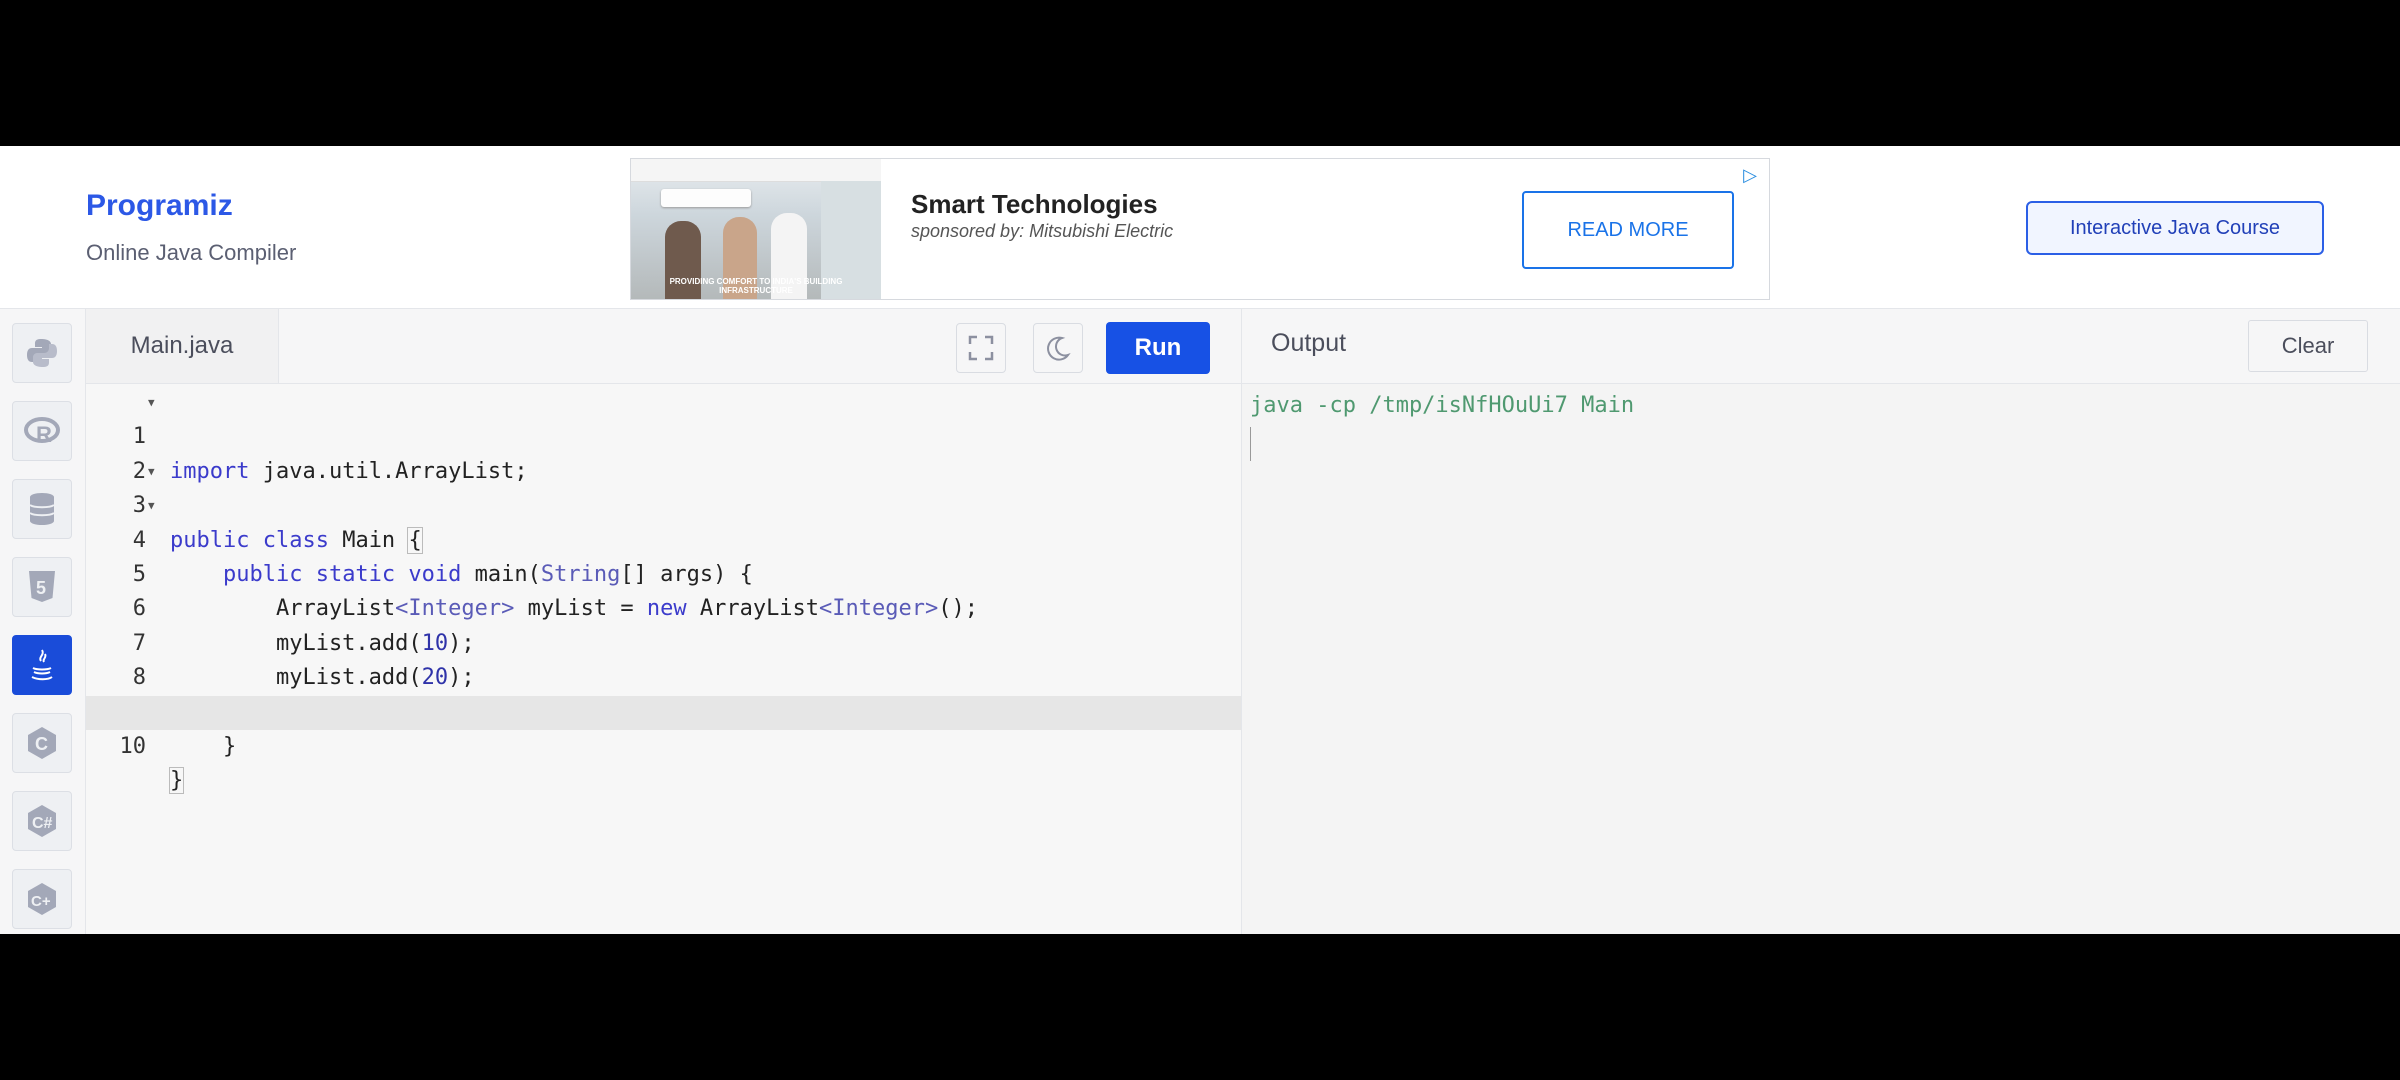 The height and width of the screenshot is (1080, 2400). What do you see at coordinates (663, 346) in the screenshot?
I see `editor-toolbar: Main.java Run` at bounding box center [663, 346].